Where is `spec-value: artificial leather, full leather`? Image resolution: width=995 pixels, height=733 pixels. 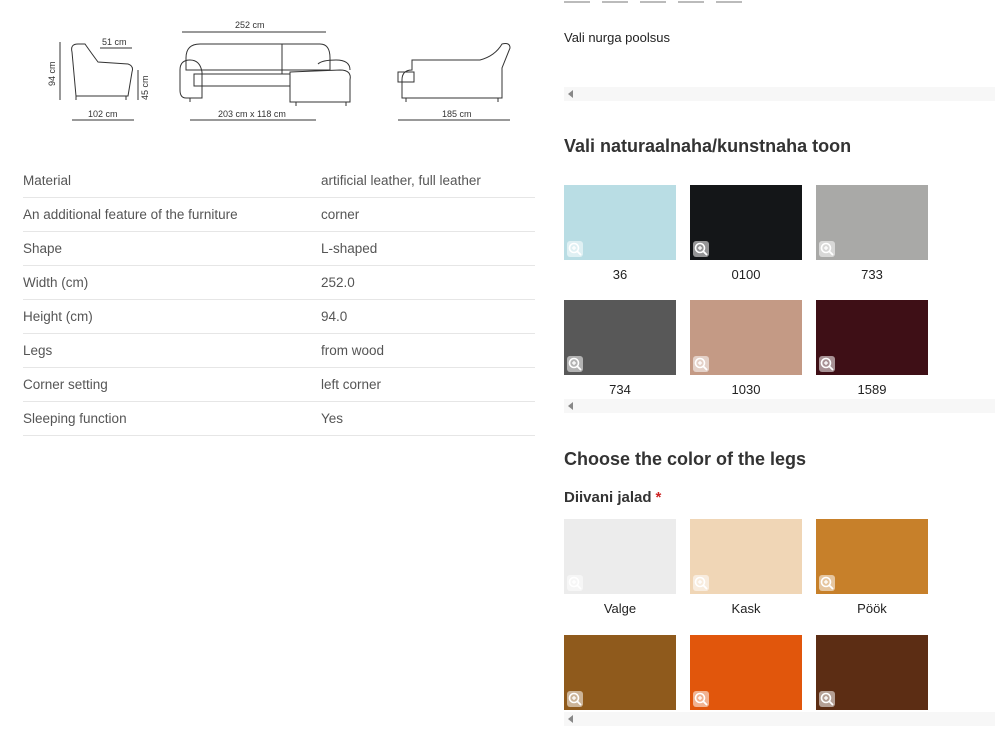
spec-value: artificial leather, full leather is located at coordinates (428, 181).